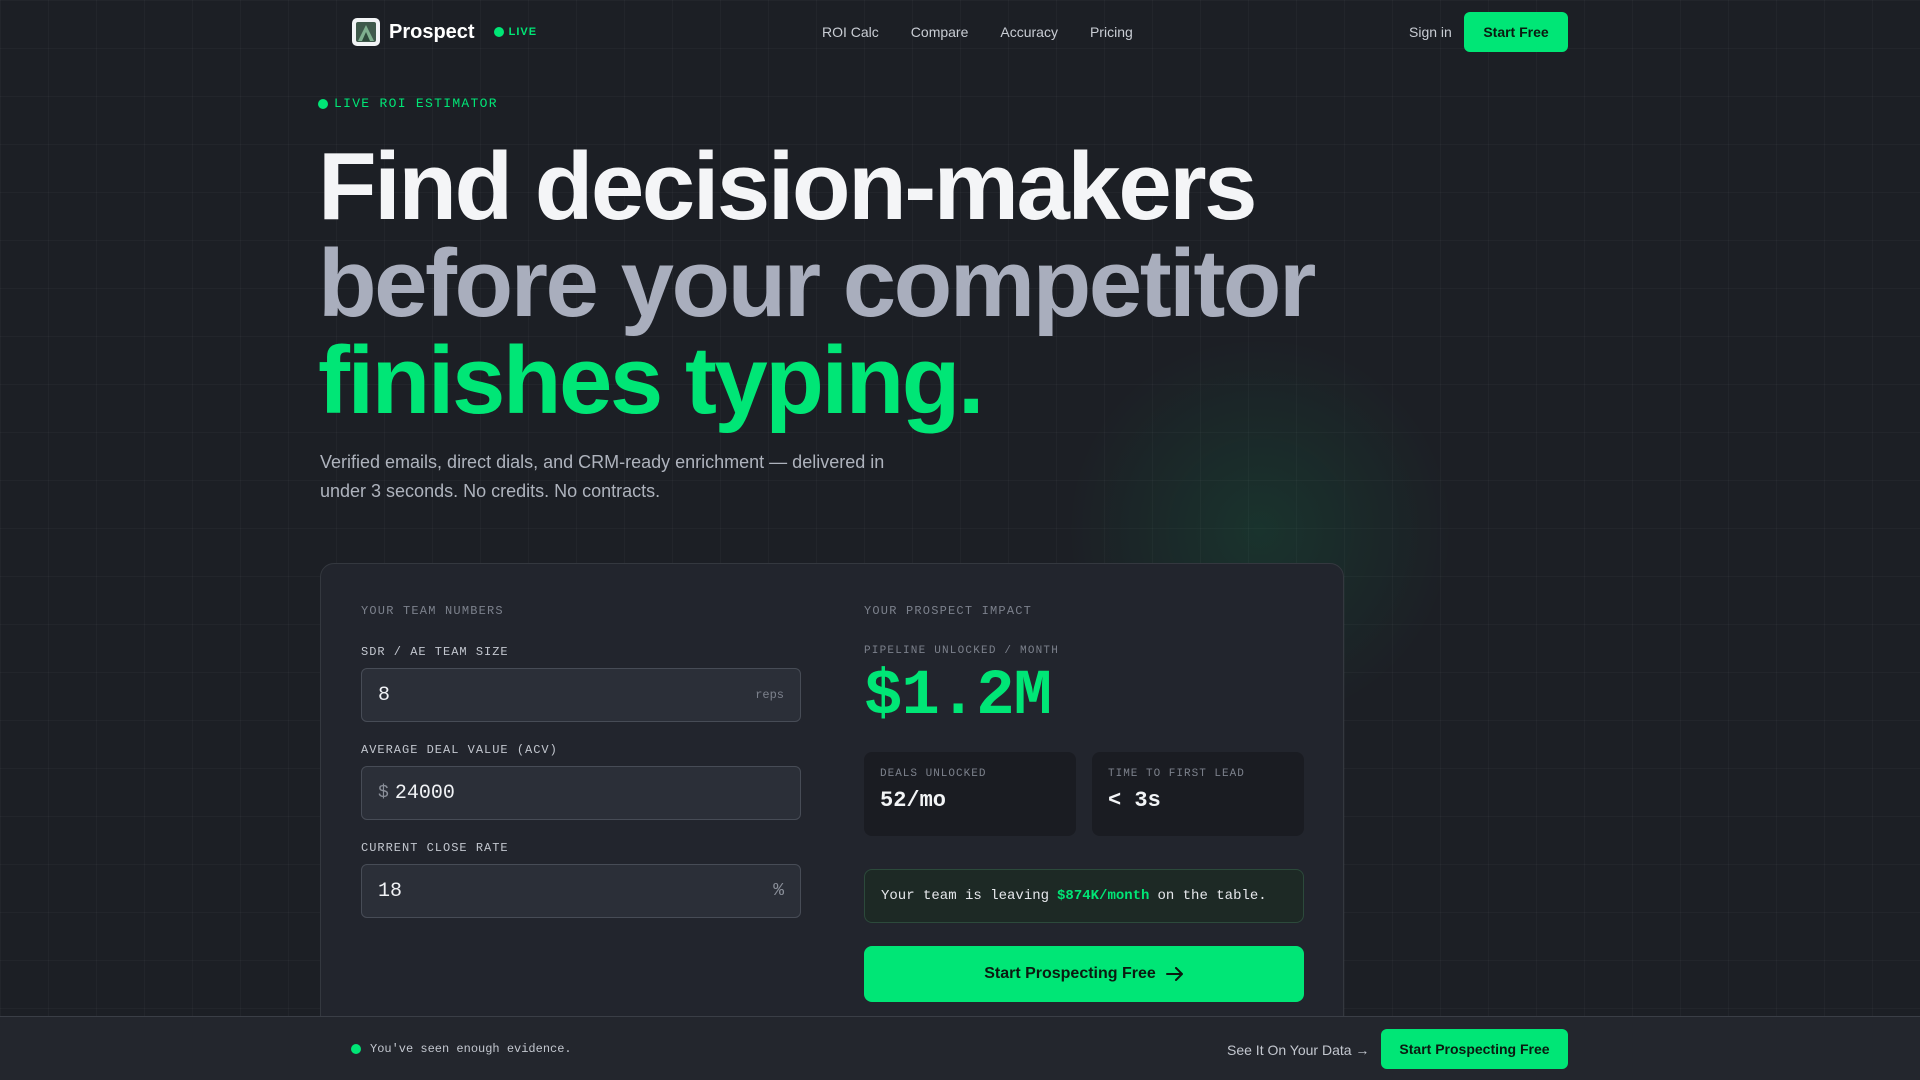 The height and width of the screenshot is (1080, 1920). I want to click on callout-suffix: on the table., so click(1212, 896).